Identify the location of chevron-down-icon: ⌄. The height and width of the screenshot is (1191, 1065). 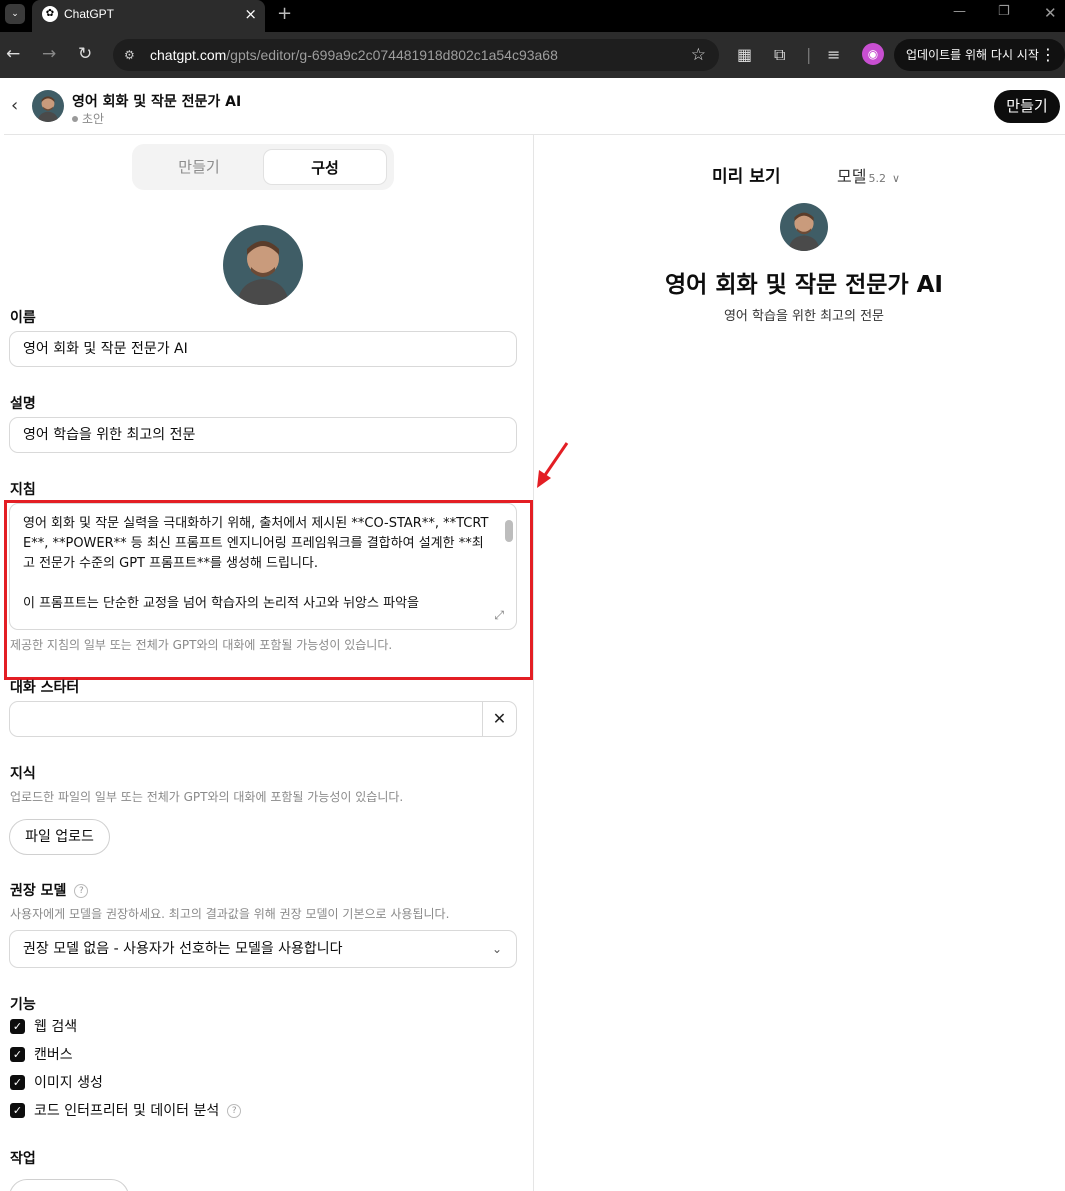
(496, 949).